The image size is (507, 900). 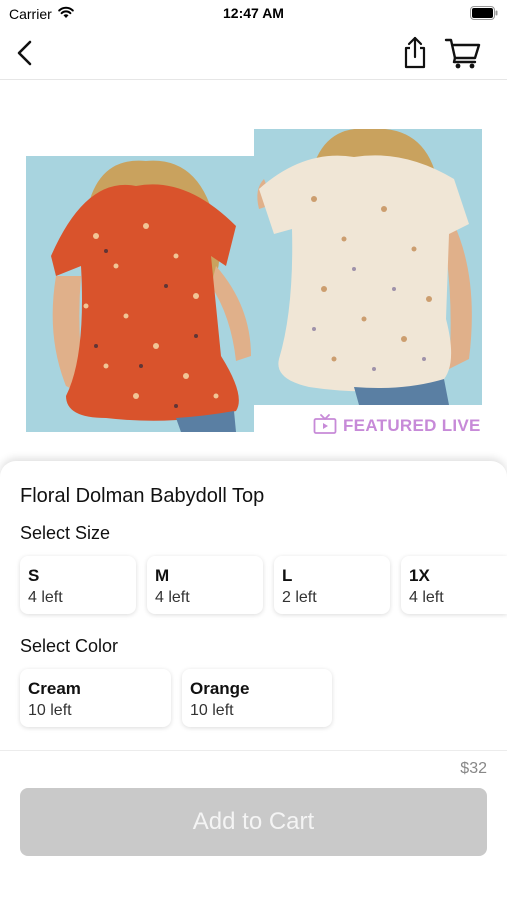 I want to click on size-stock: 2 left, so click(x=299, y=597).